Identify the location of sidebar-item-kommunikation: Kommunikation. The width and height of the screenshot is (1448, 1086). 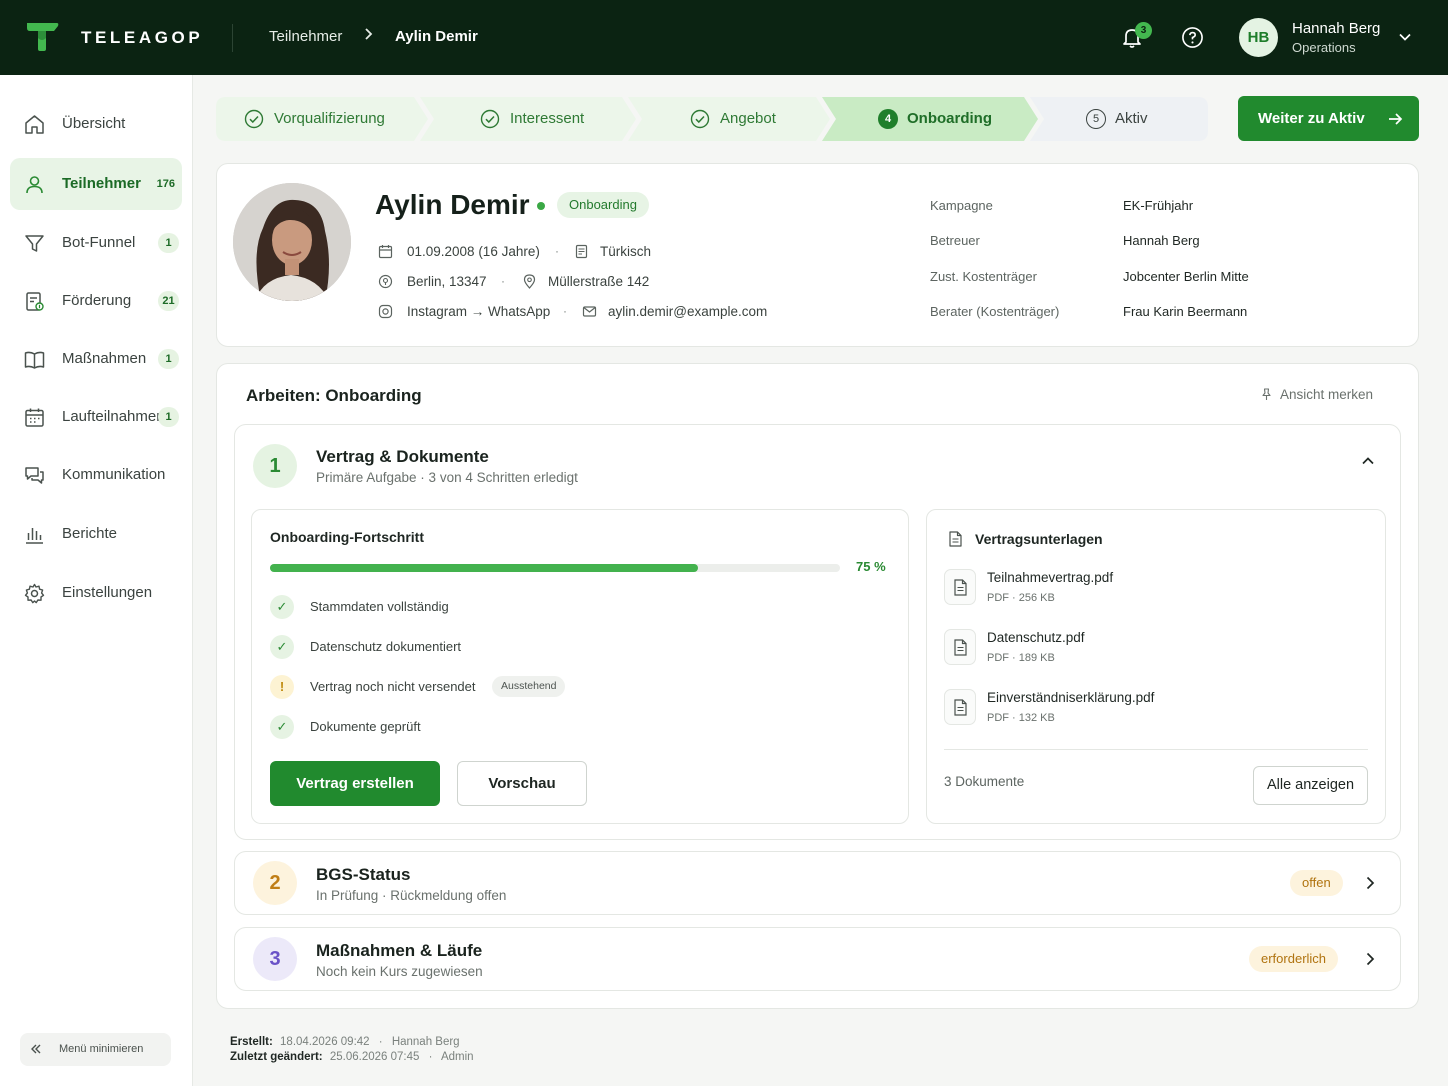
(96, 475).